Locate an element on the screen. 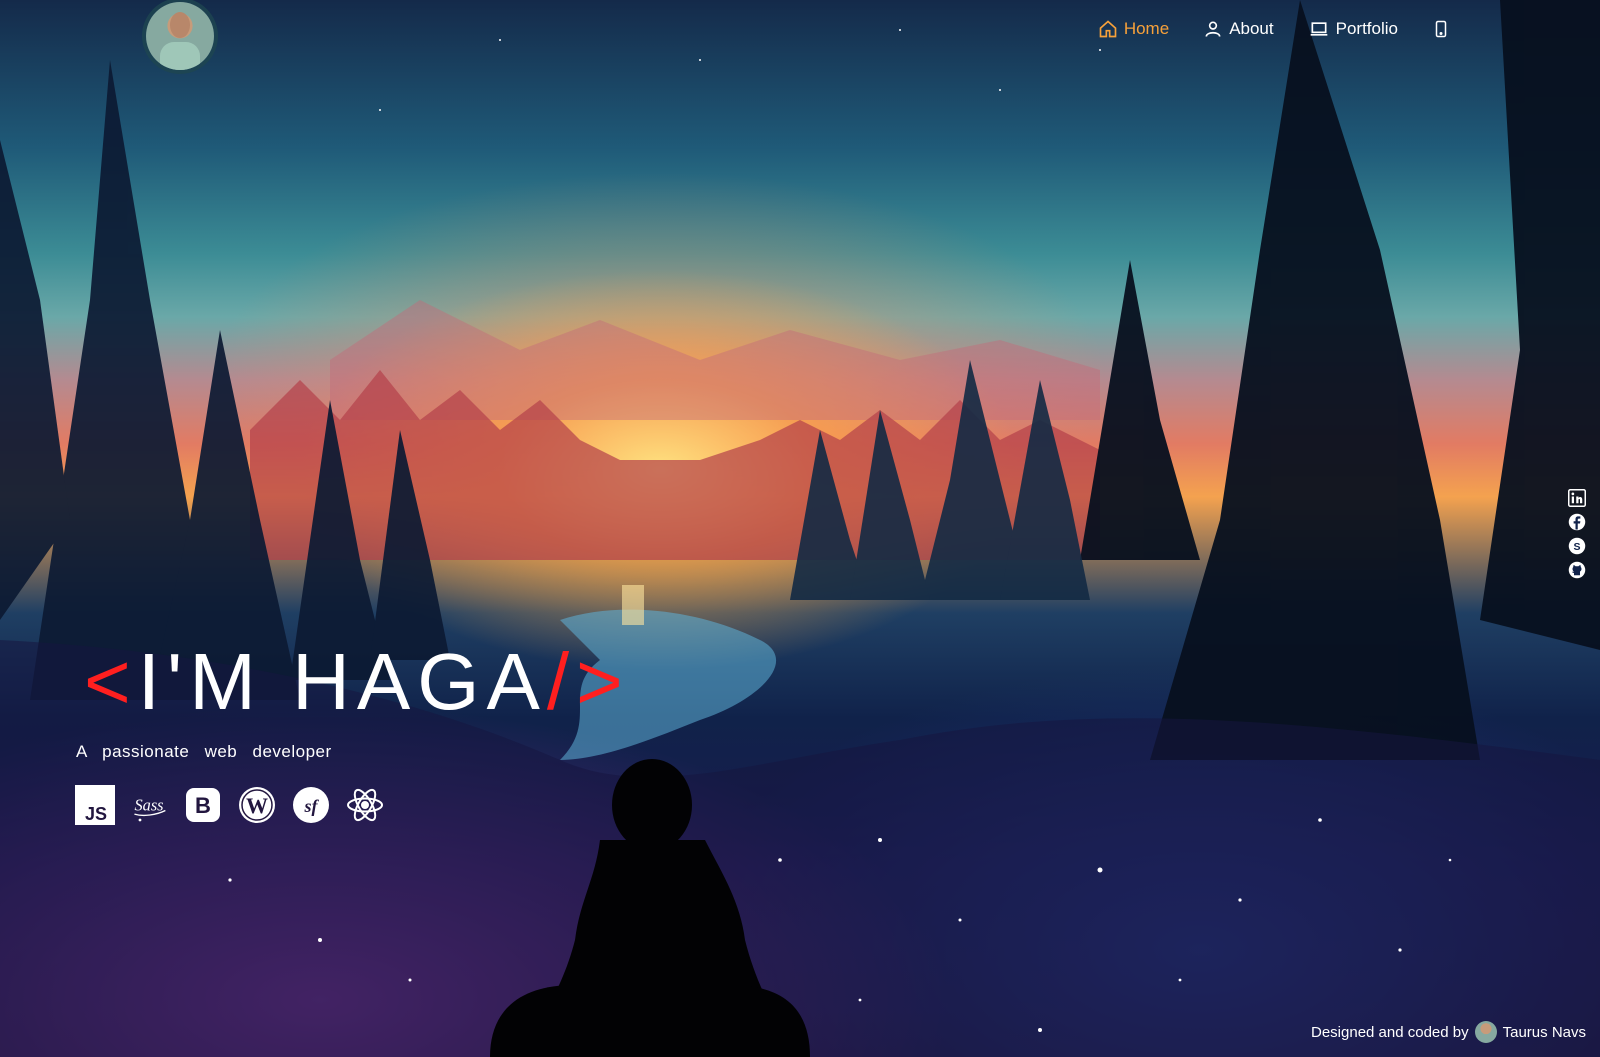 This screenshot has height=1057, width=1600. home-icon is located at coordinates (1108, 29).